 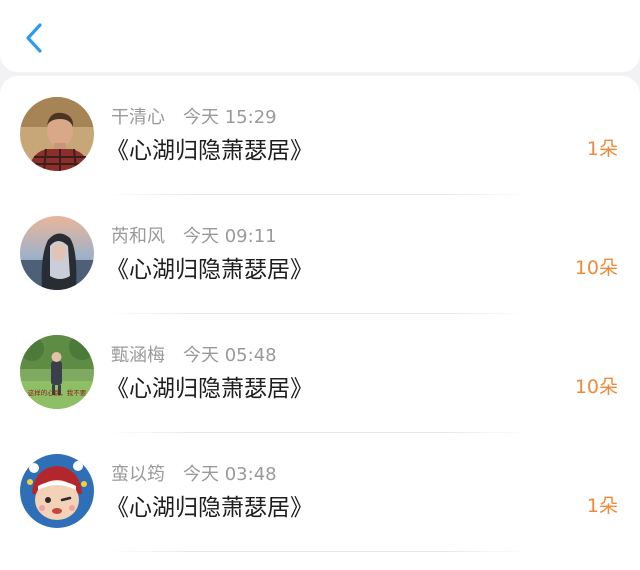 What do you see at coordinates (138, 474) in the screenshot?
I see `user-name: 蛮以筠` at bounding box center [138, 474].